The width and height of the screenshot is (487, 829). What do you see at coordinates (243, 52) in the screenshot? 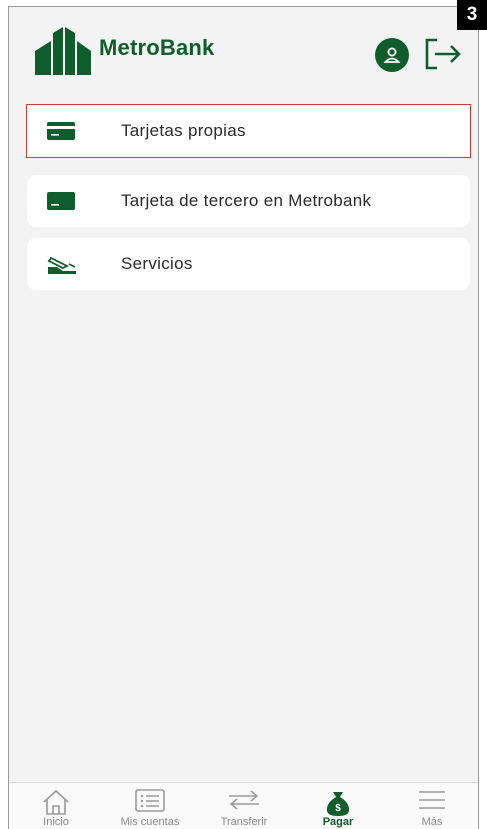
I see `app-header: MetroBank` at bounding box center [243, 52].